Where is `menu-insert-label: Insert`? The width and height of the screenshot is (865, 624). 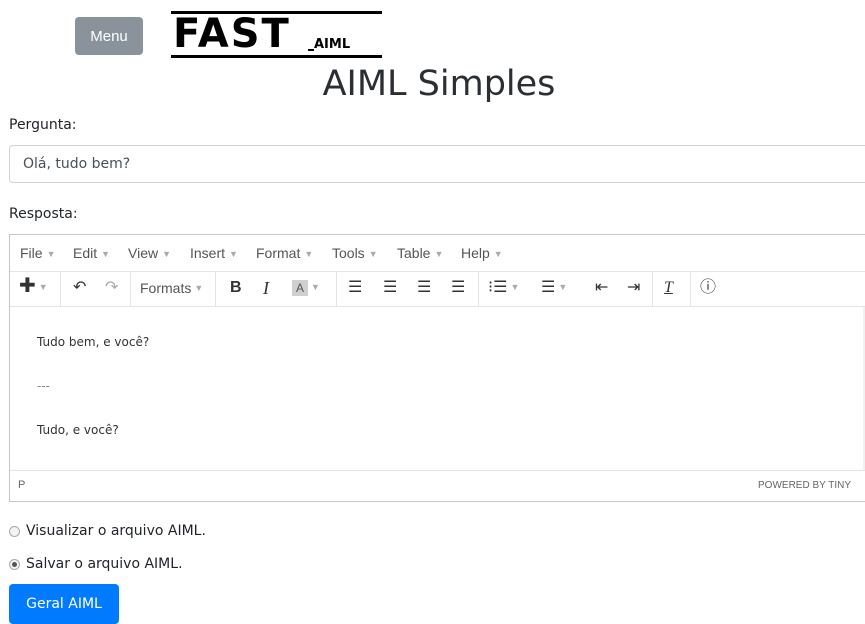 menu-insert-label: Insert is located at coordinates (208, 253).